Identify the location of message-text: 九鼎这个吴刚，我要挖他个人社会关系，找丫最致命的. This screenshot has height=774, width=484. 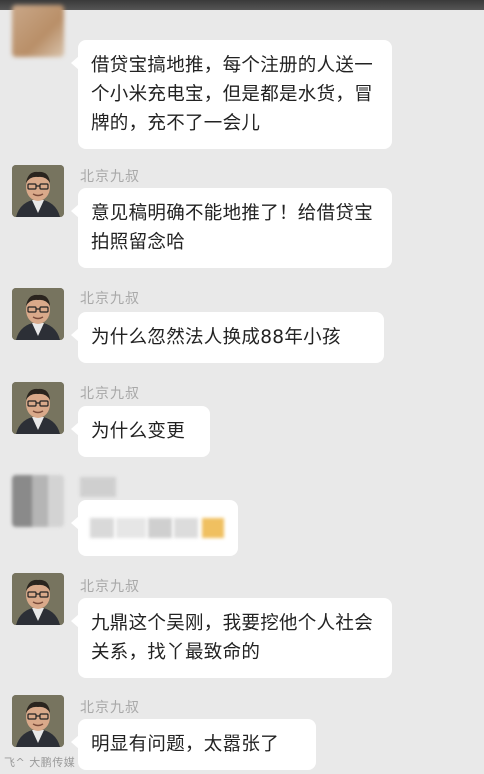
(232, 638).